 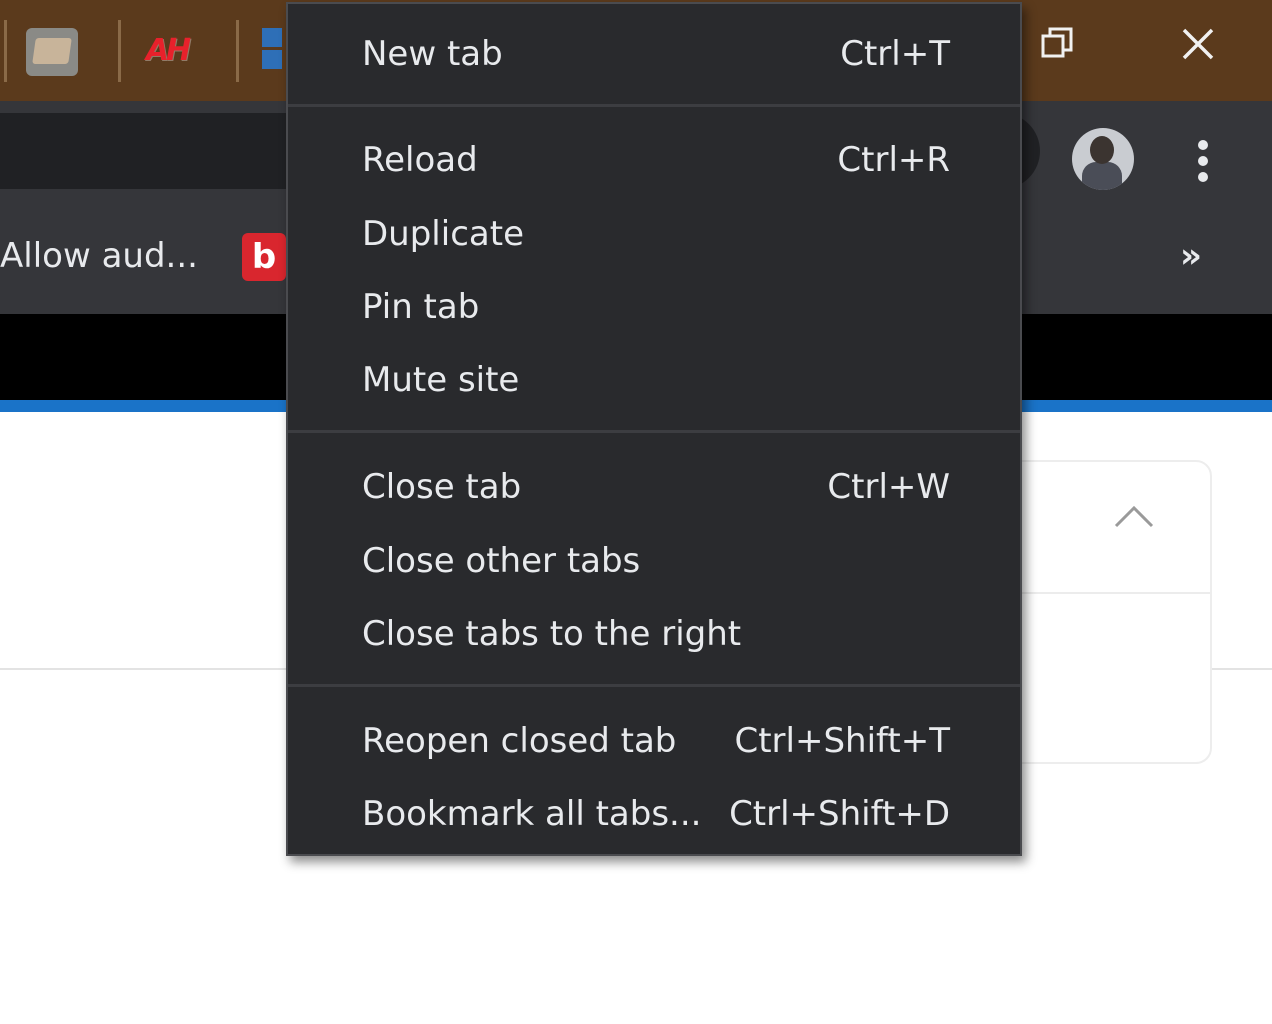 What do you see at coordinates (1057, 43) in the screenshot?
I see `restore-window-icon` at bounding box center [1057, 43].